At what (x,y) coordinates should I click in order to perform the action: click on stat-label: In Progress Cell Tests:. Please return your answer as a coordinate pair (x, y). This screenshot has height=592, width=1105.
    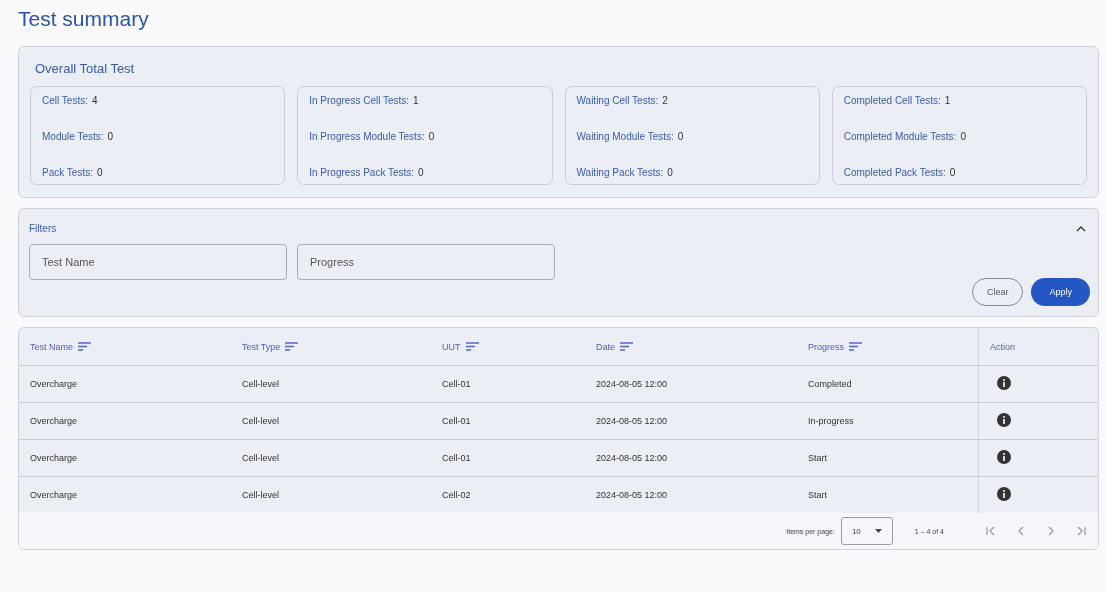
    Looking at the image, I should click on (359, 100).